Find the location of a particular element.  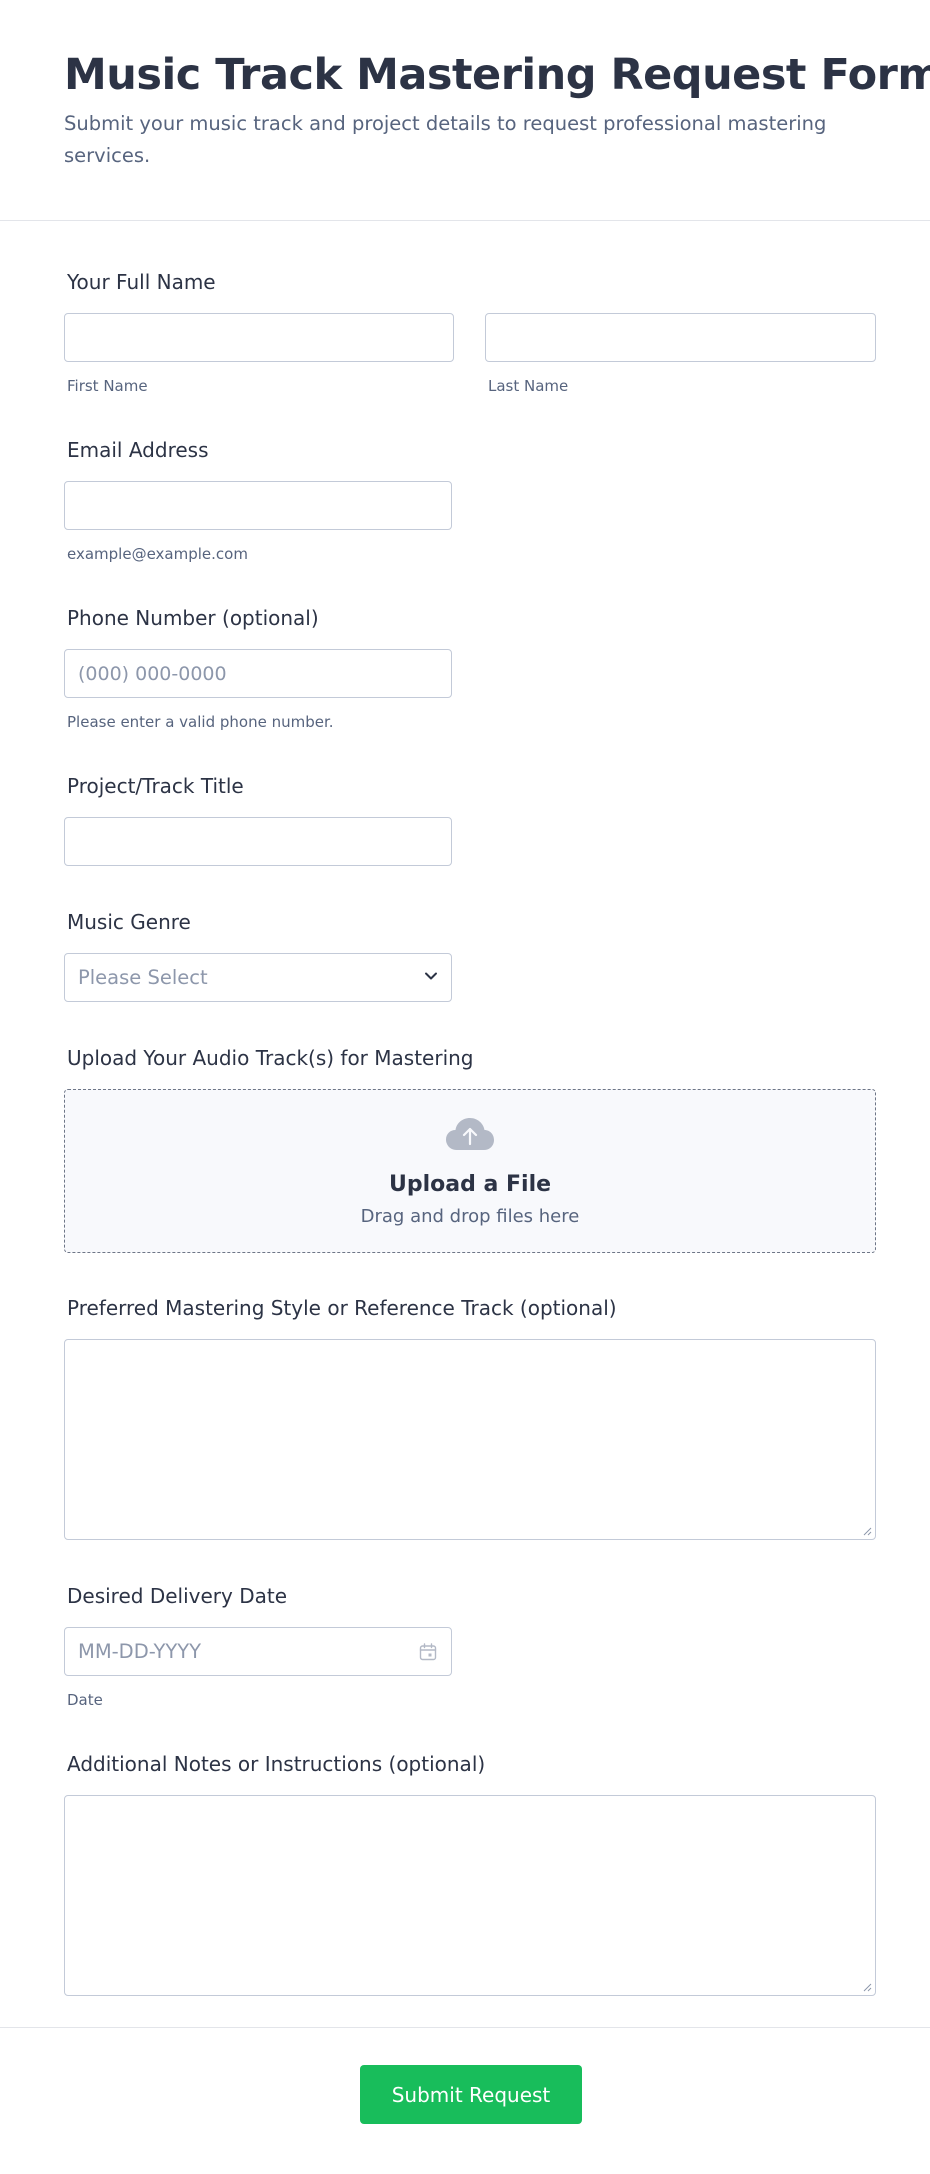

page-title: Music Track Mastering Request Form is located at coordinates (497, 75).